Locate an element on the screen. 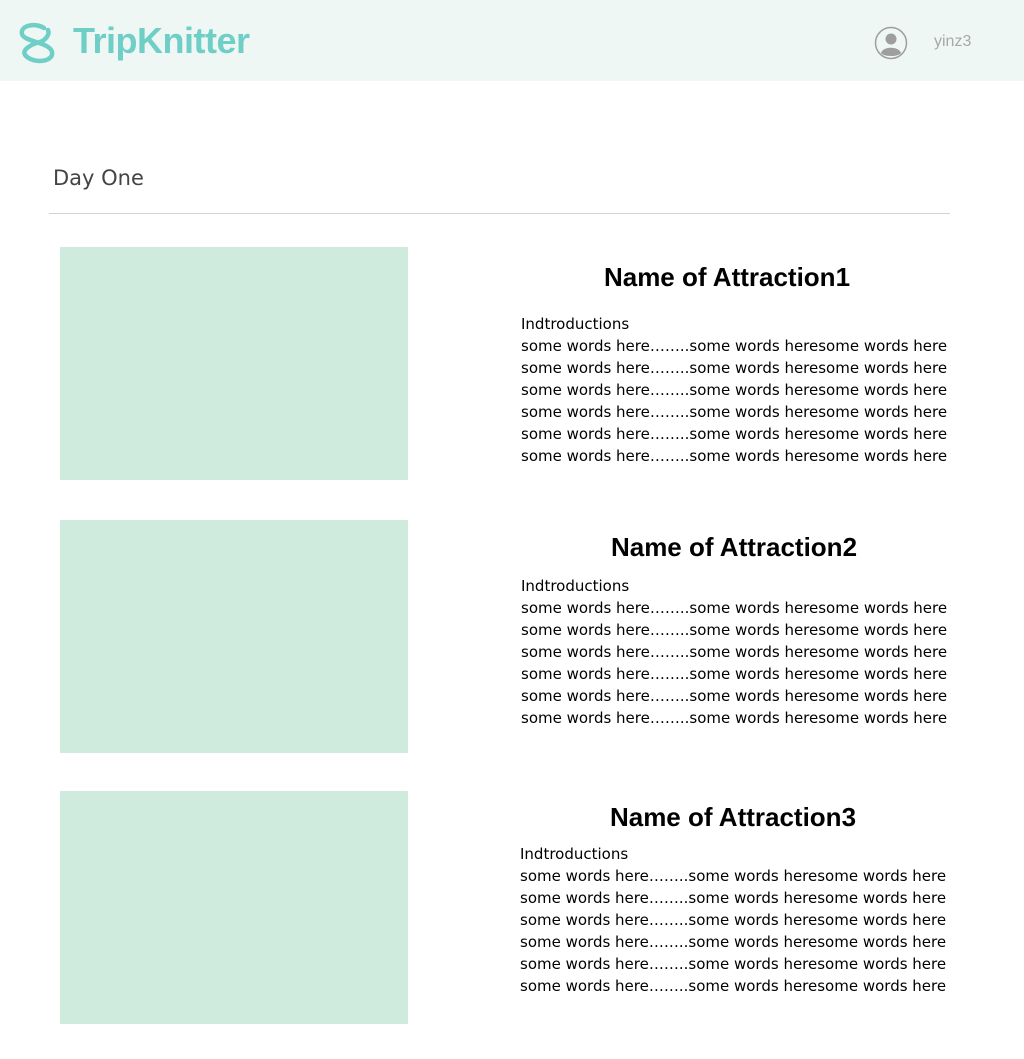 The image size is (1024, 1059). section-divider is located at coordinates (499, 213).